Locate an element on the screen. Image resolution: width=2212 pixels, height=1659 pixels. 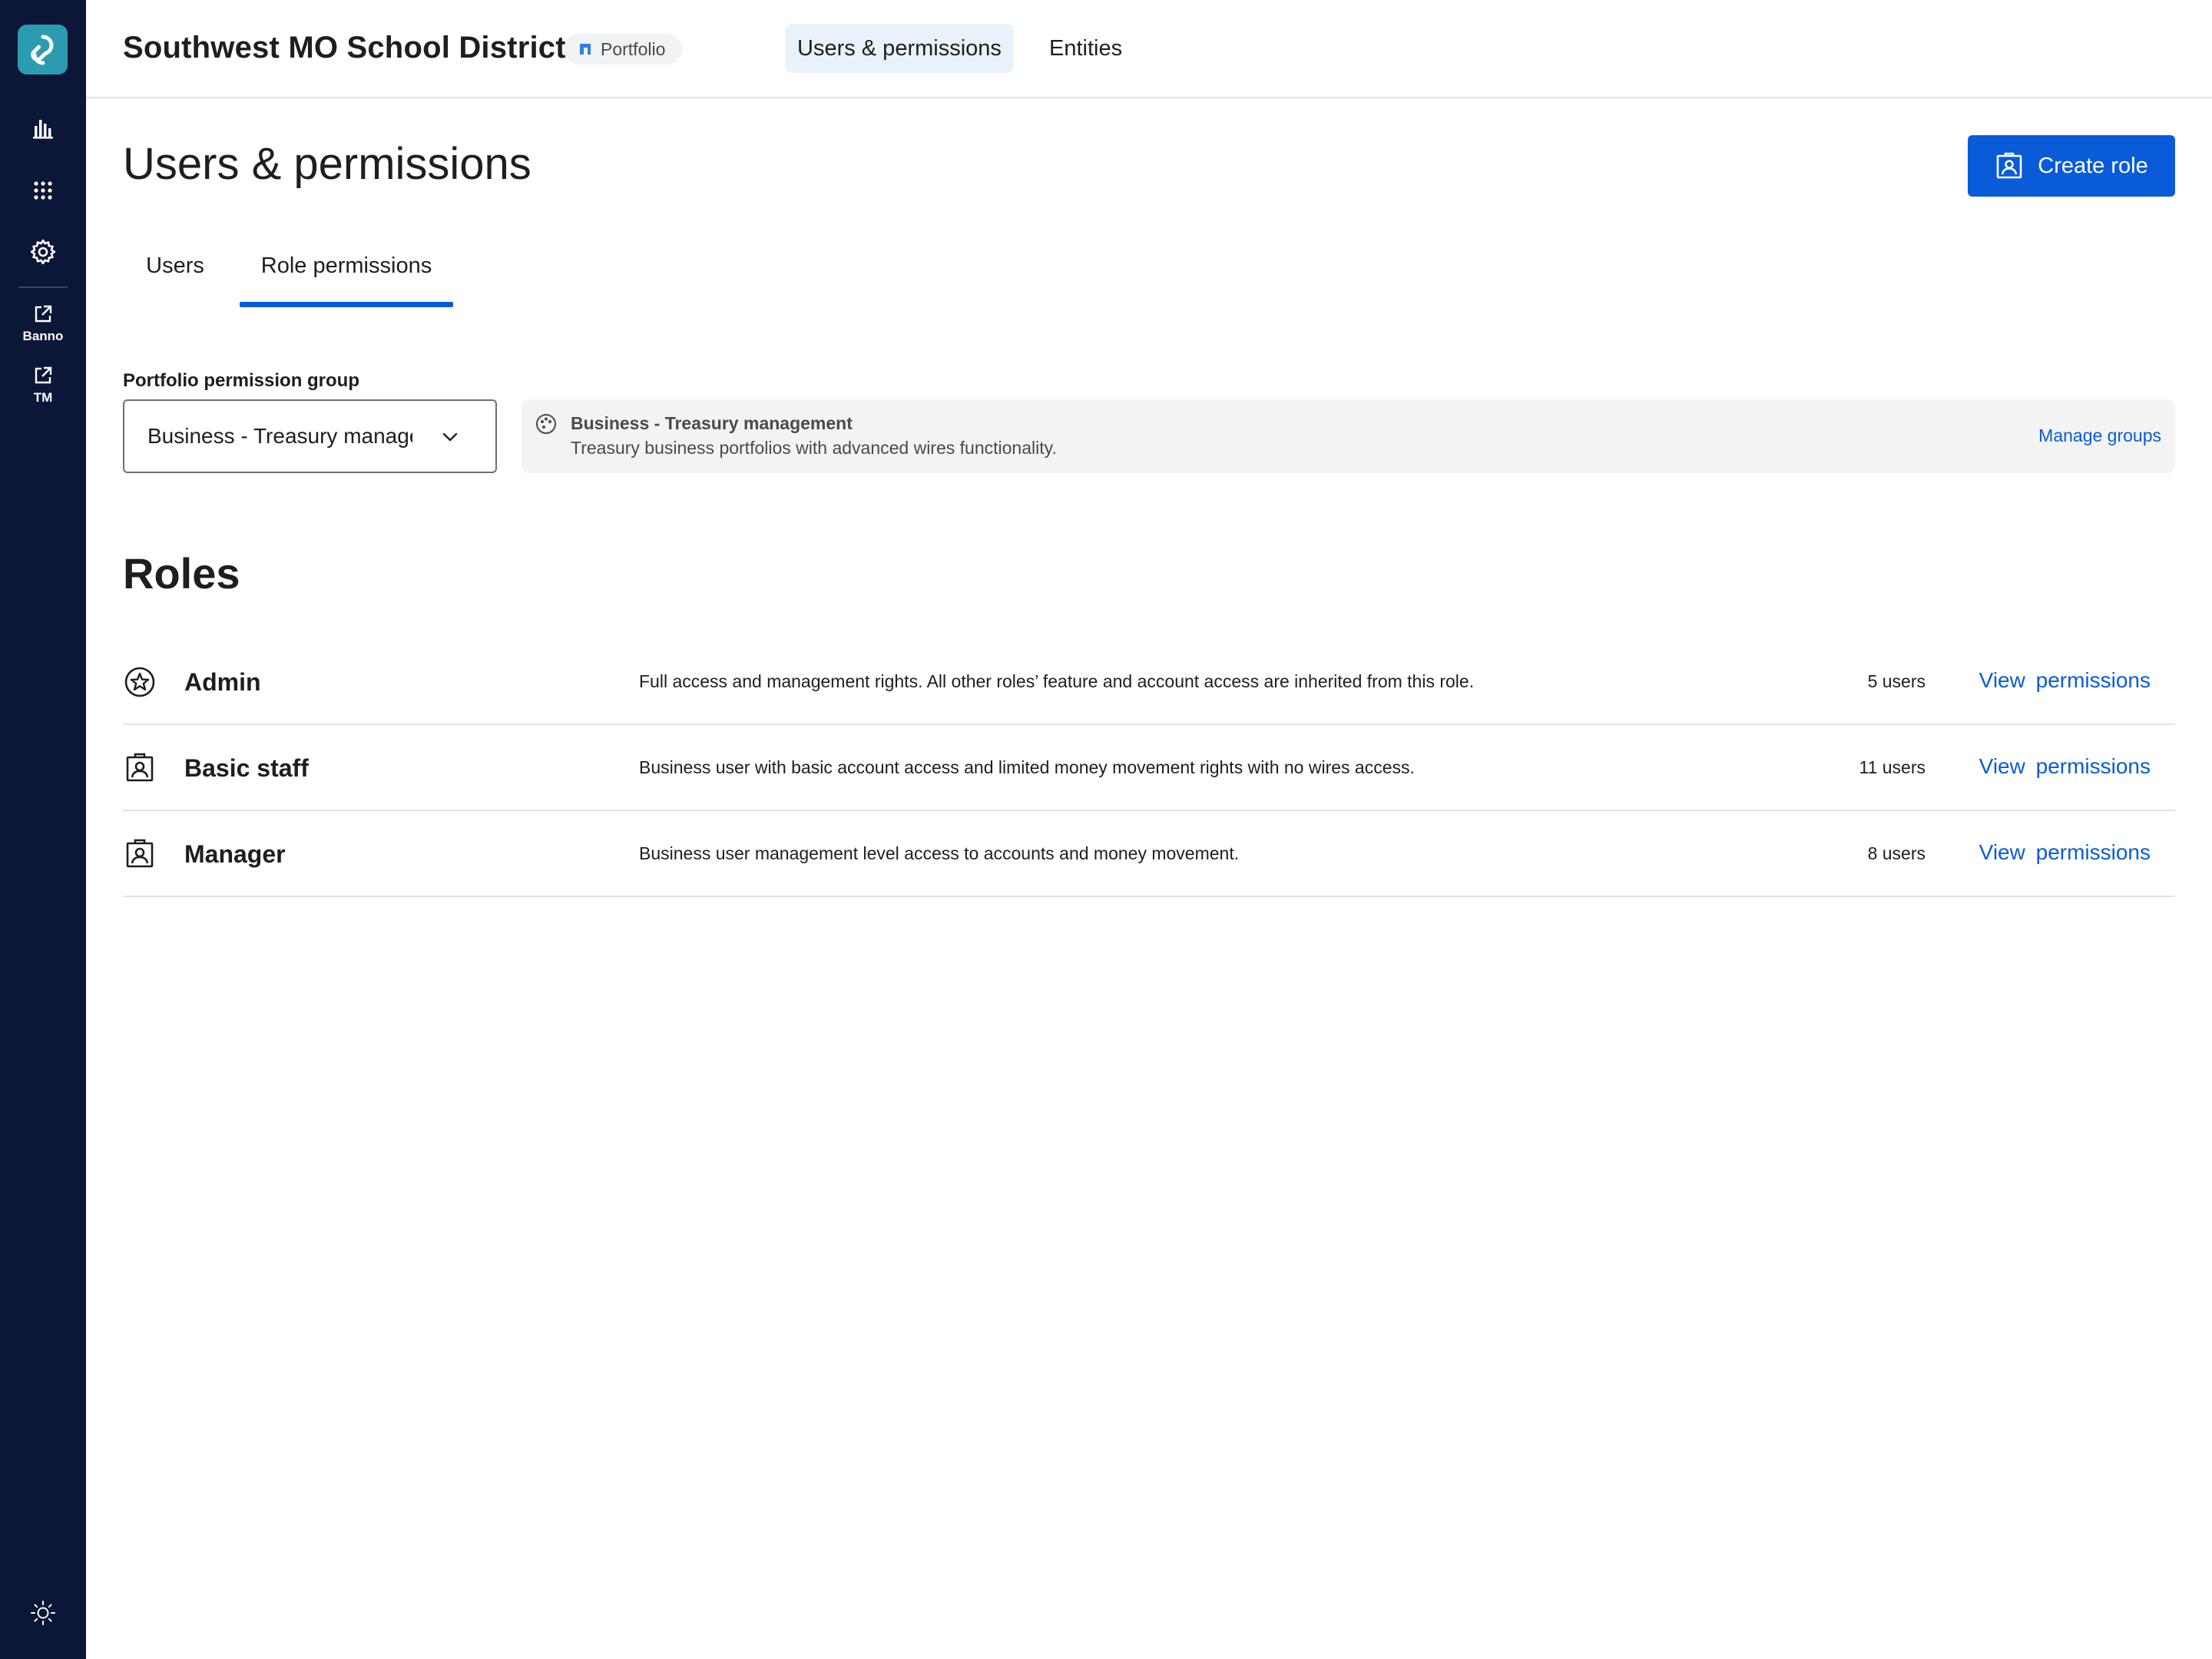
bar-chart-icon is located at coordinates (43, 129).